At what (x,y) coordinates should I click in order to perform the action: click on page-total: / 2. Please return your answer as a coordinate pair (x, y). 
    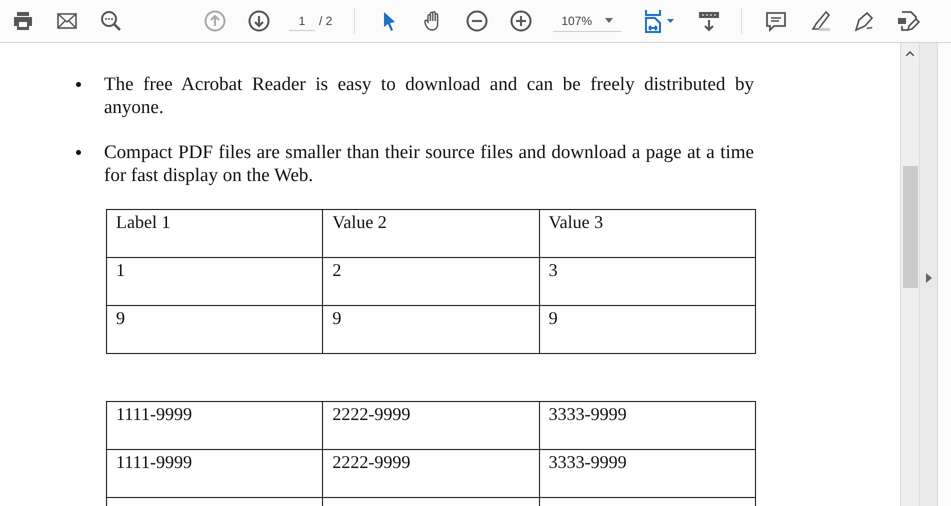
    Looking at the image, I should click on (325, 21).